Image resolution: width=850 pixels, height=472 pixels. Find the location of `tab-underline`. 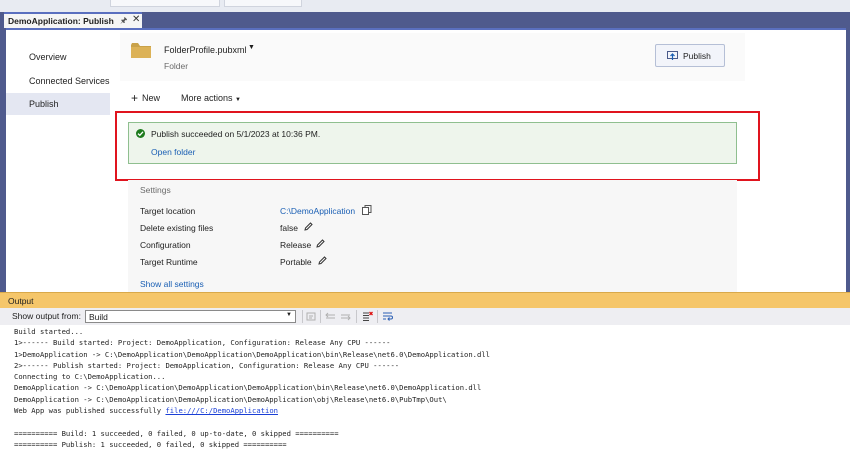

tab-underline is located at coordinates (425, 29).